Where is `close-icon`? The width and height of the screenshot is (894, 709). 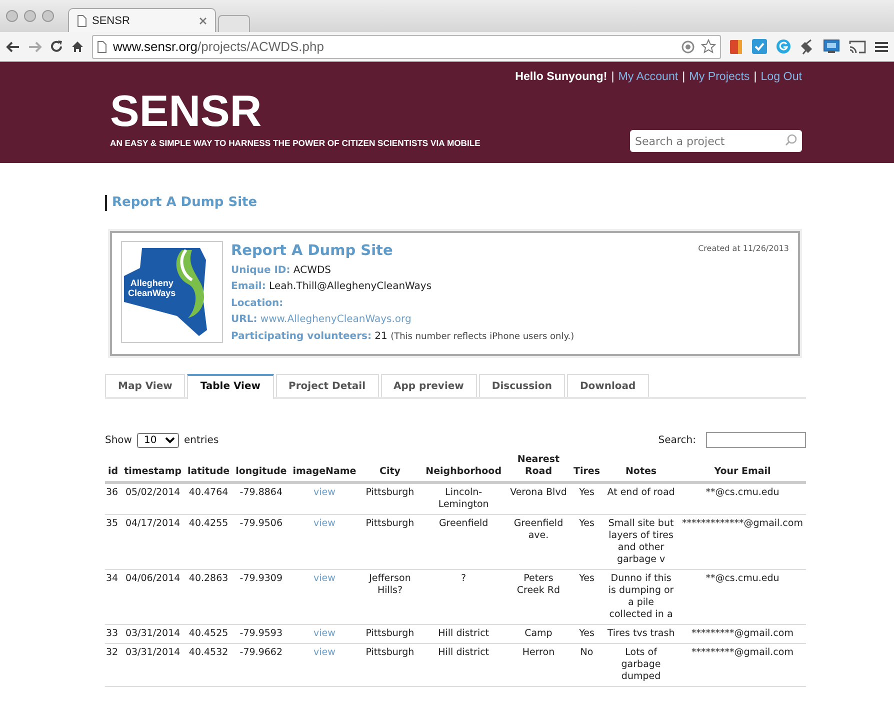
close-icon is located at coordinates (203, 20).